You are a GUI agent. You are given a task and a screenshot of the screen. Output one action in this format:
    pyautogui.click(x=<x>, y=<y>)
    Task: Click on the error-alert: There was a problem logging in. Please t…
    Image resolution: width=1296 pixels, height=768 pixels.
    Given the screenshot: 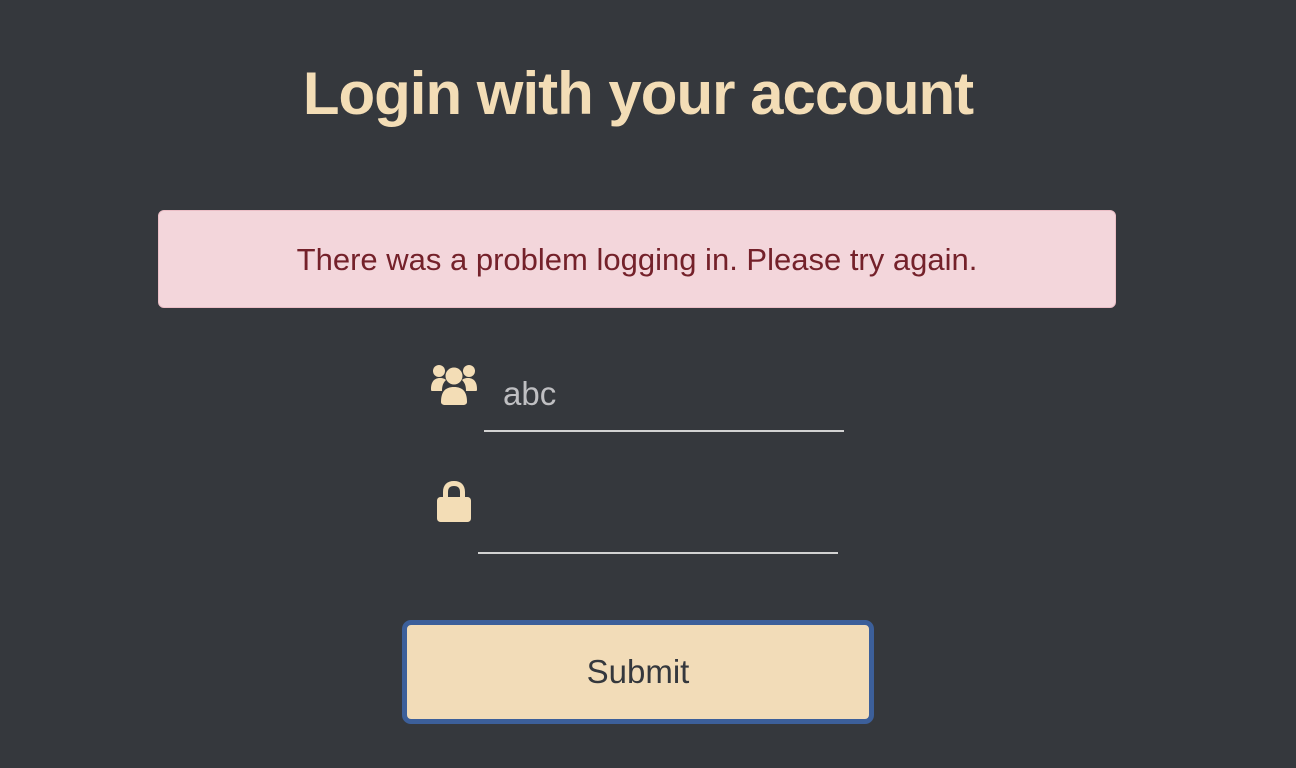 What is the action you would take?
    pyautogui.click(x=637, y=259)
    